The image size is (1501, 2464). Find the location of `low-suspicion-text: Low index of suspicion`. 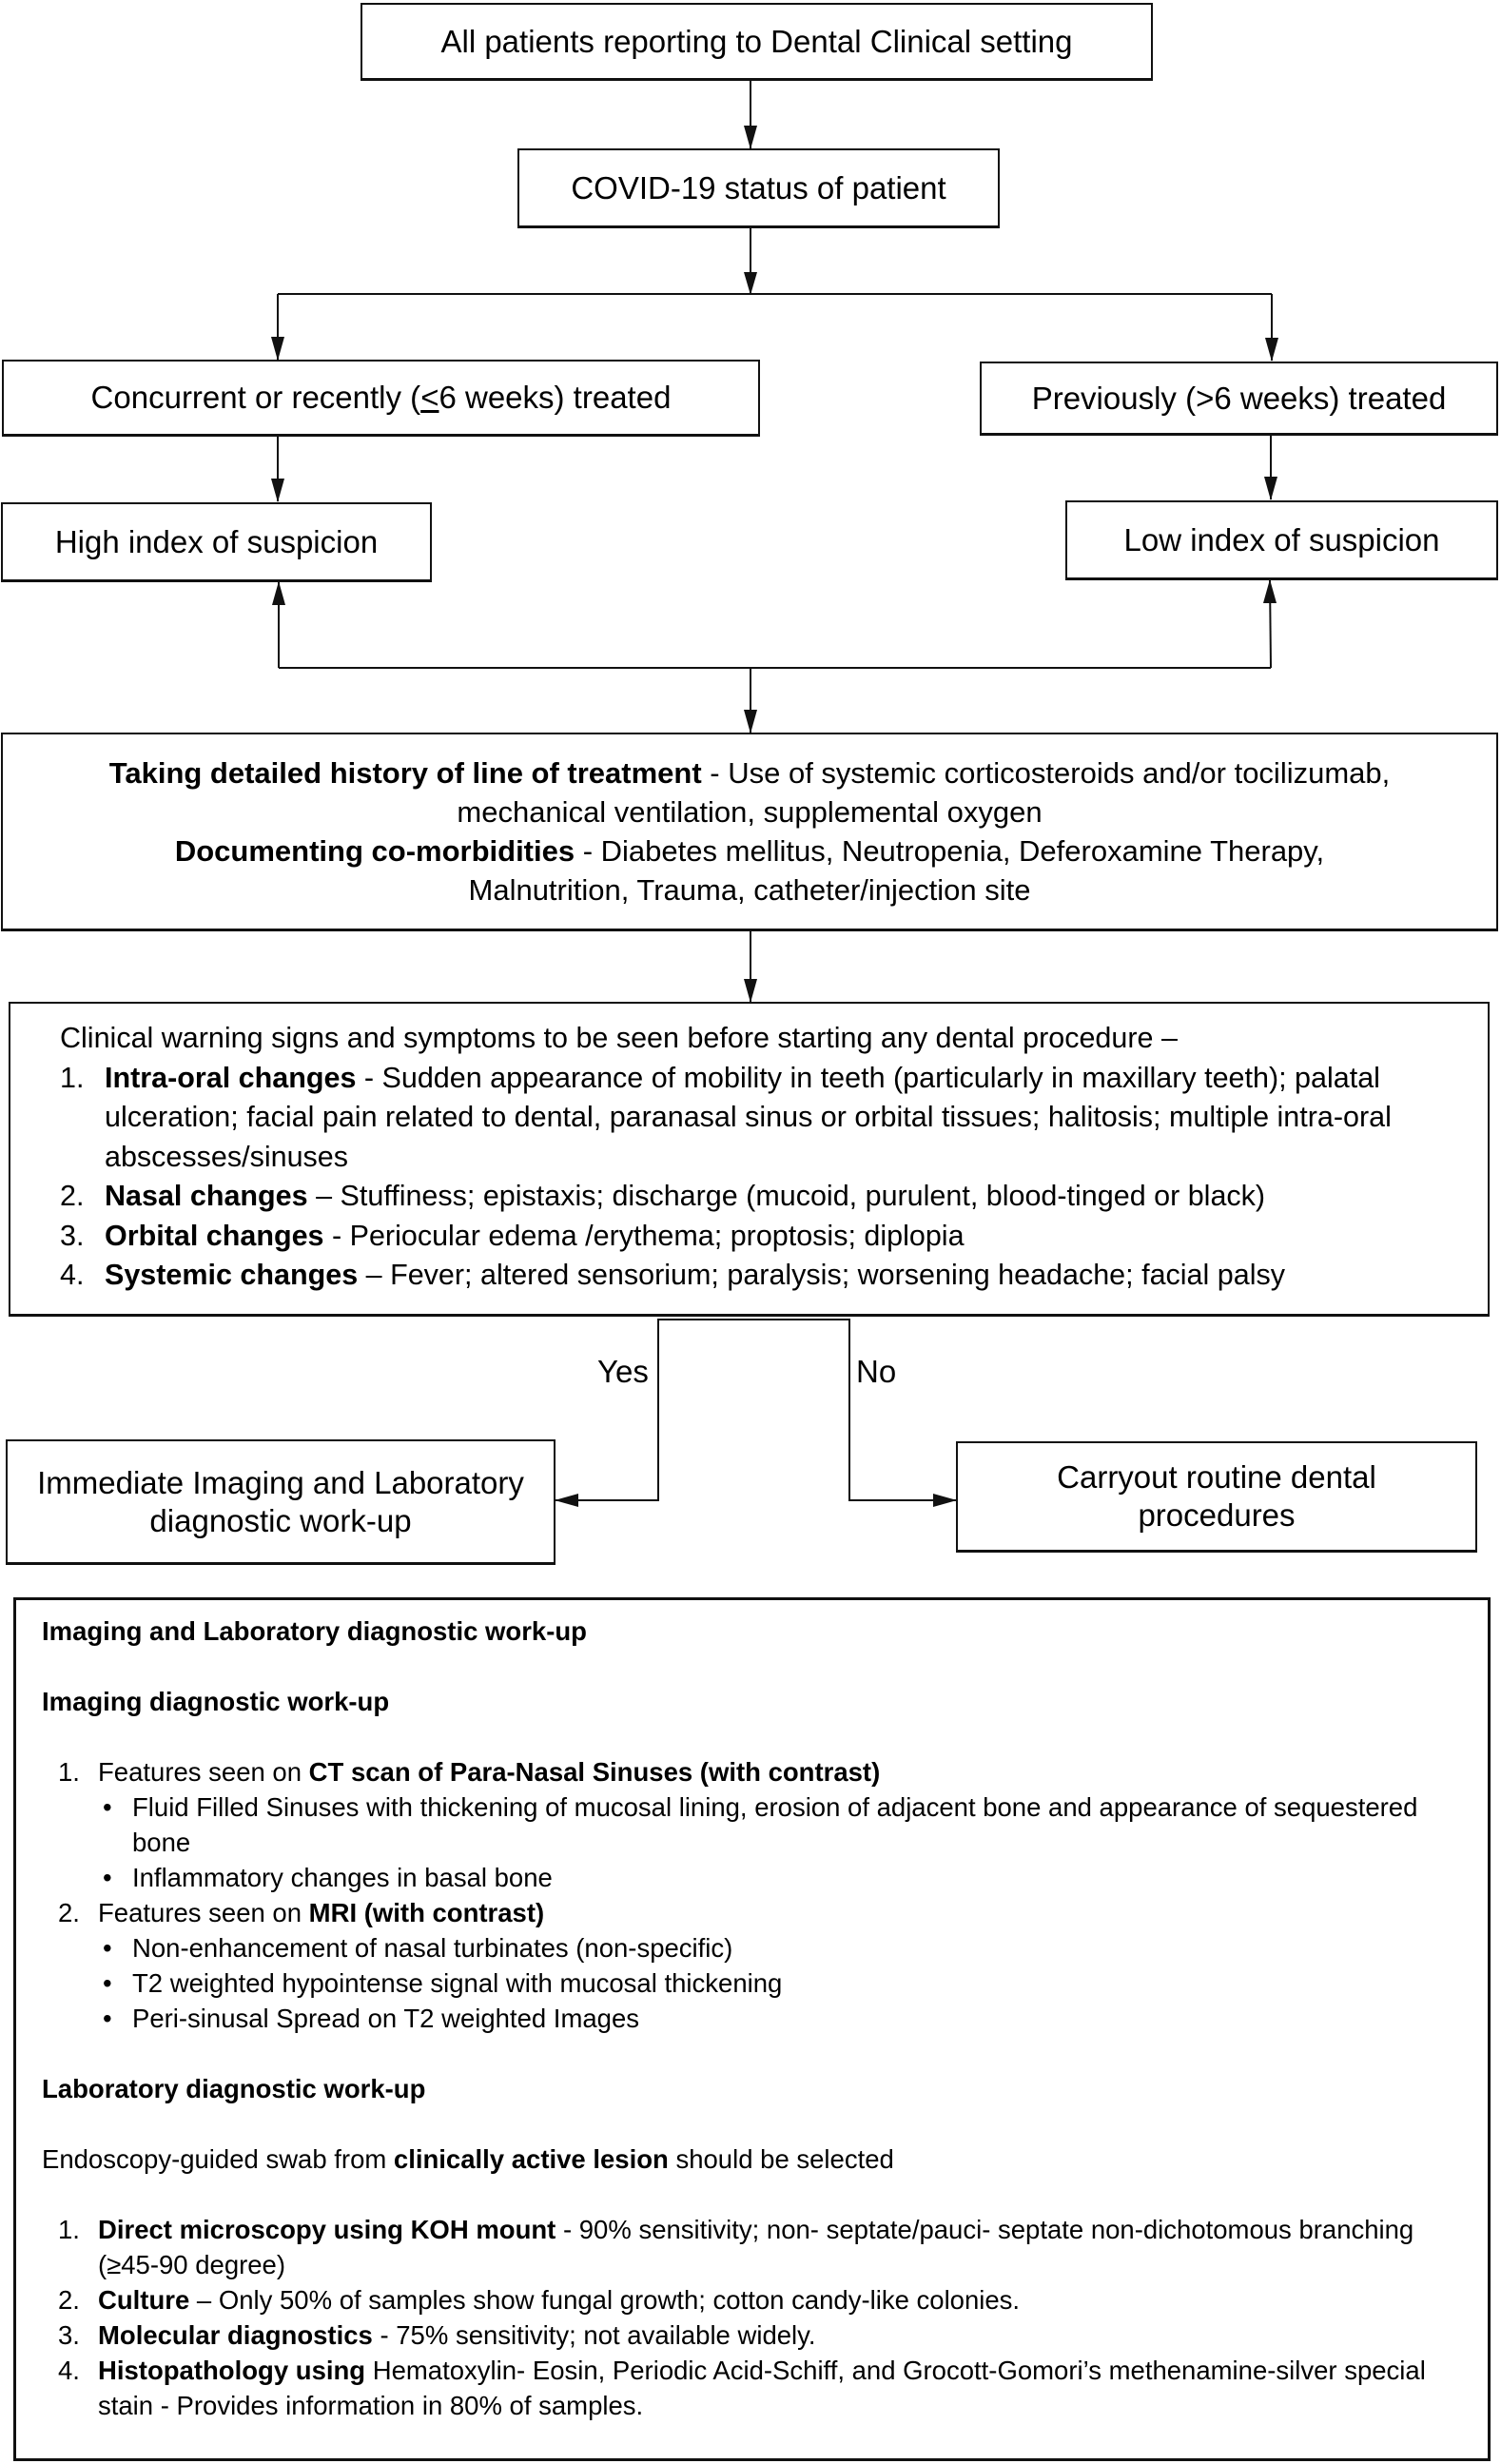

low-suspicion-text: Low index of suspicion is located at coordinates (1282, 539).